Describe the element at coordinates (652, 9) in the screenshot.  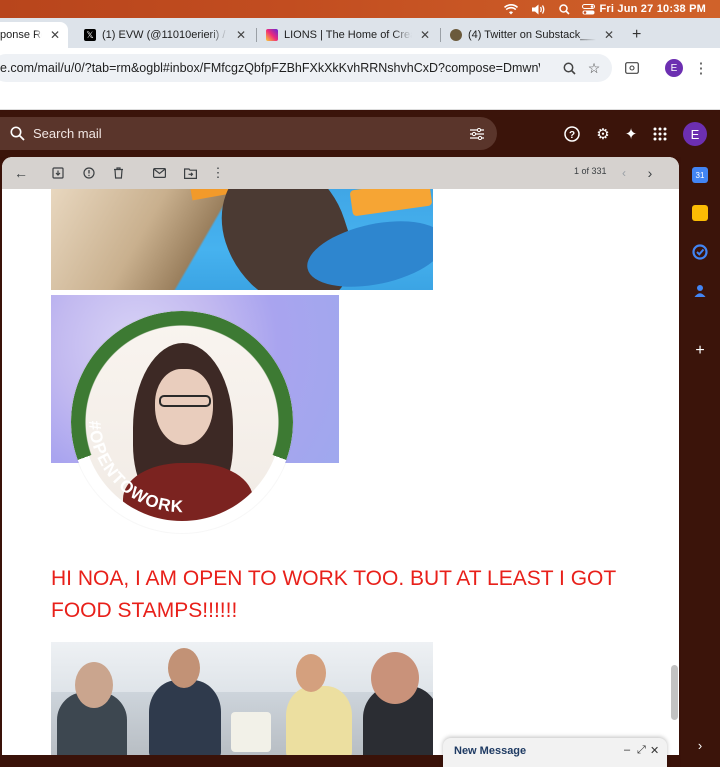
I see `menubar-clock: Fri Jun 27 10:38 PM` at that location.